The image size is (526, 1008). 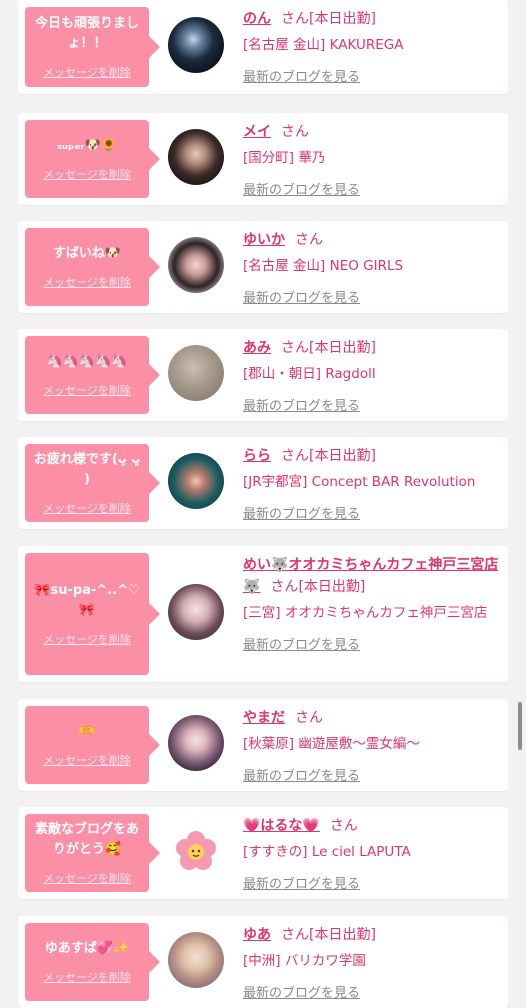 What do you see at coordinates (264, 718) in the screenshot?
I see `cast-name-link: やまだ` at bounding box center [264, 718].